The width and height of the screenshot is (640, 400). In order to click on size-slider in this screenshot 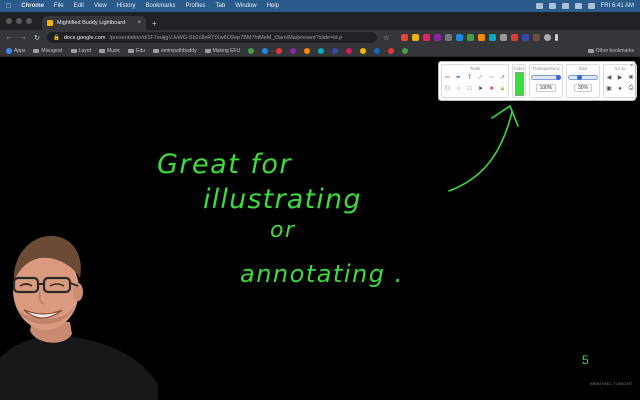, I will do `click(583, 77)`.